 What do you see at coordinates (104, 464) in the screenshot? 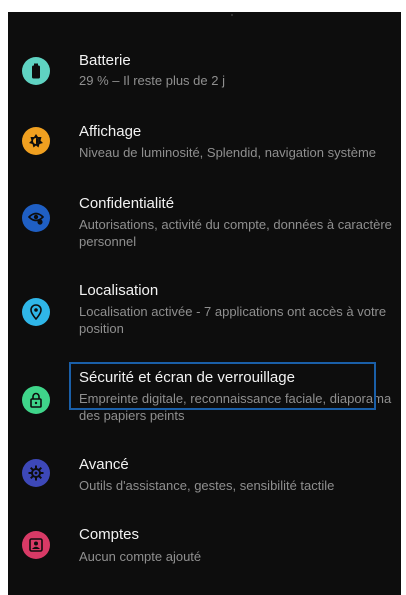
I see `settings-item-title: Avancé` at bounding box center [104, 464].